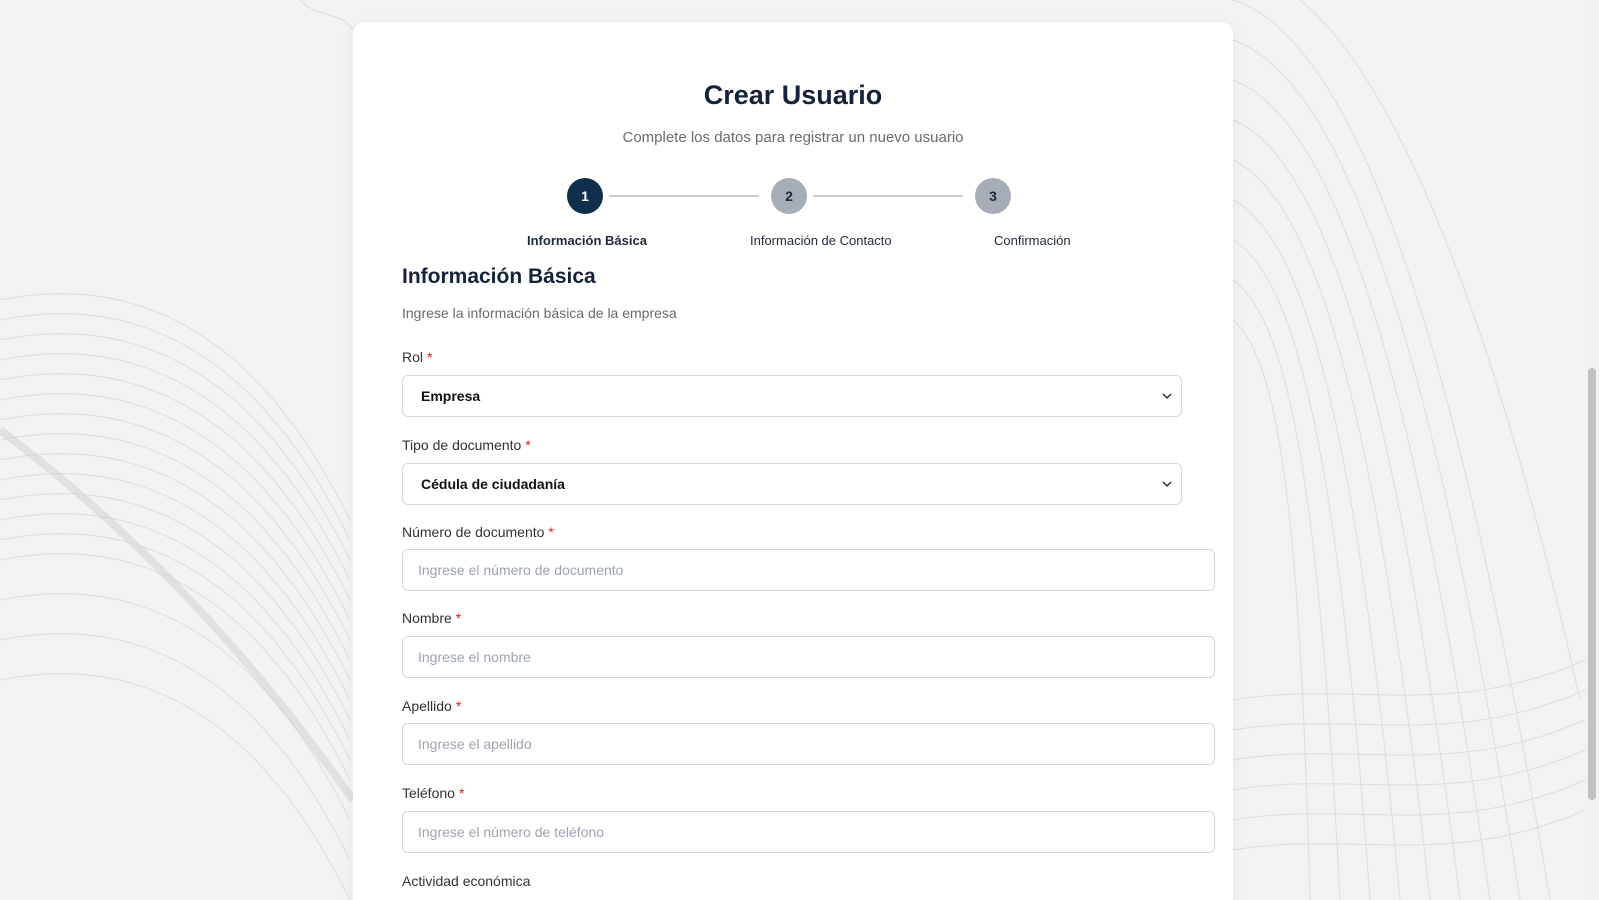 This screenshot has height=900, width=1599. I want to click on rol-select-value: Empresa, so click(451, 396).